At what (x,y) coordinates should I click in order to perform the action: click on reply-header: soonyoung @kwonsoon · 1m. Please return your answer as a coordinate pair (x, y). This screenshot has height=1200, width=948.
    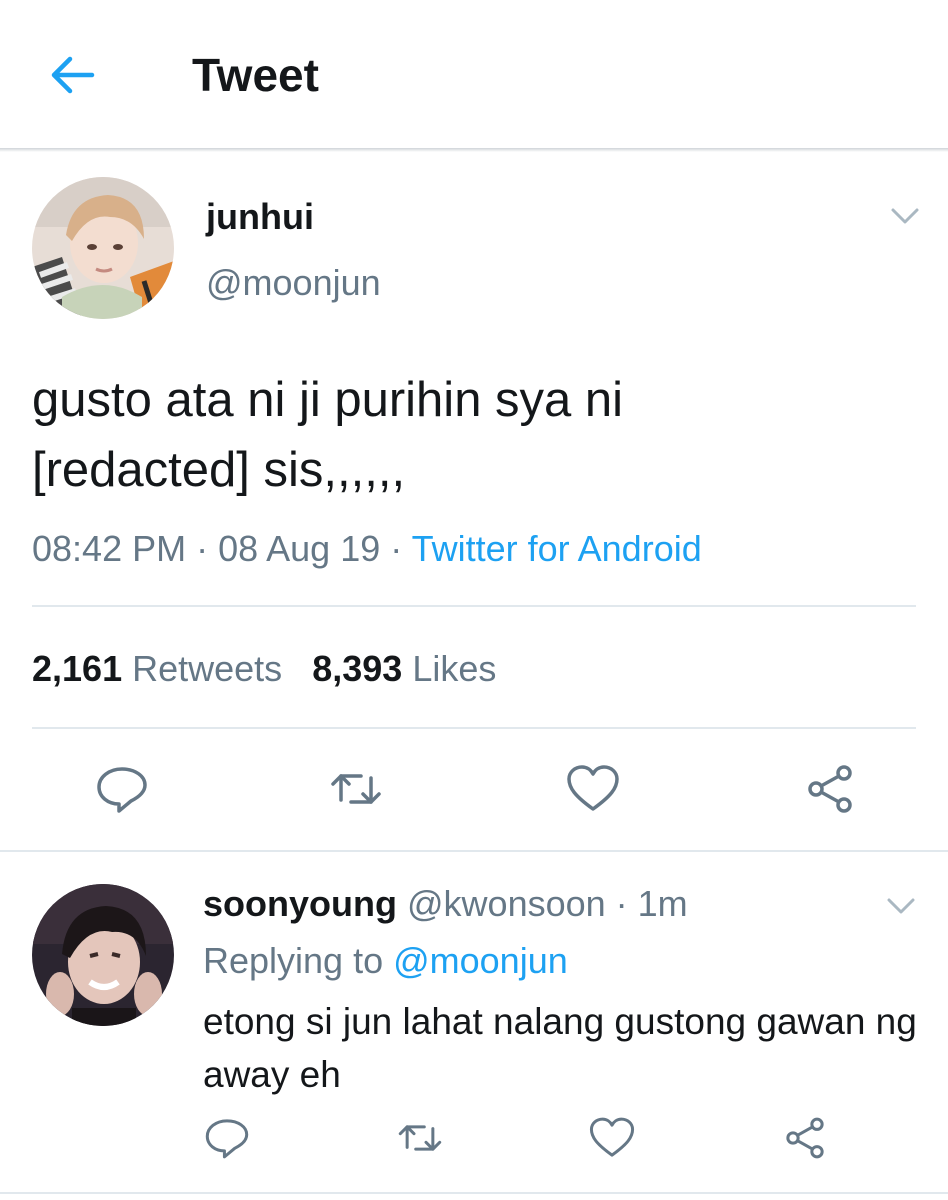
    Looking at the image, I should click on (445, 904).